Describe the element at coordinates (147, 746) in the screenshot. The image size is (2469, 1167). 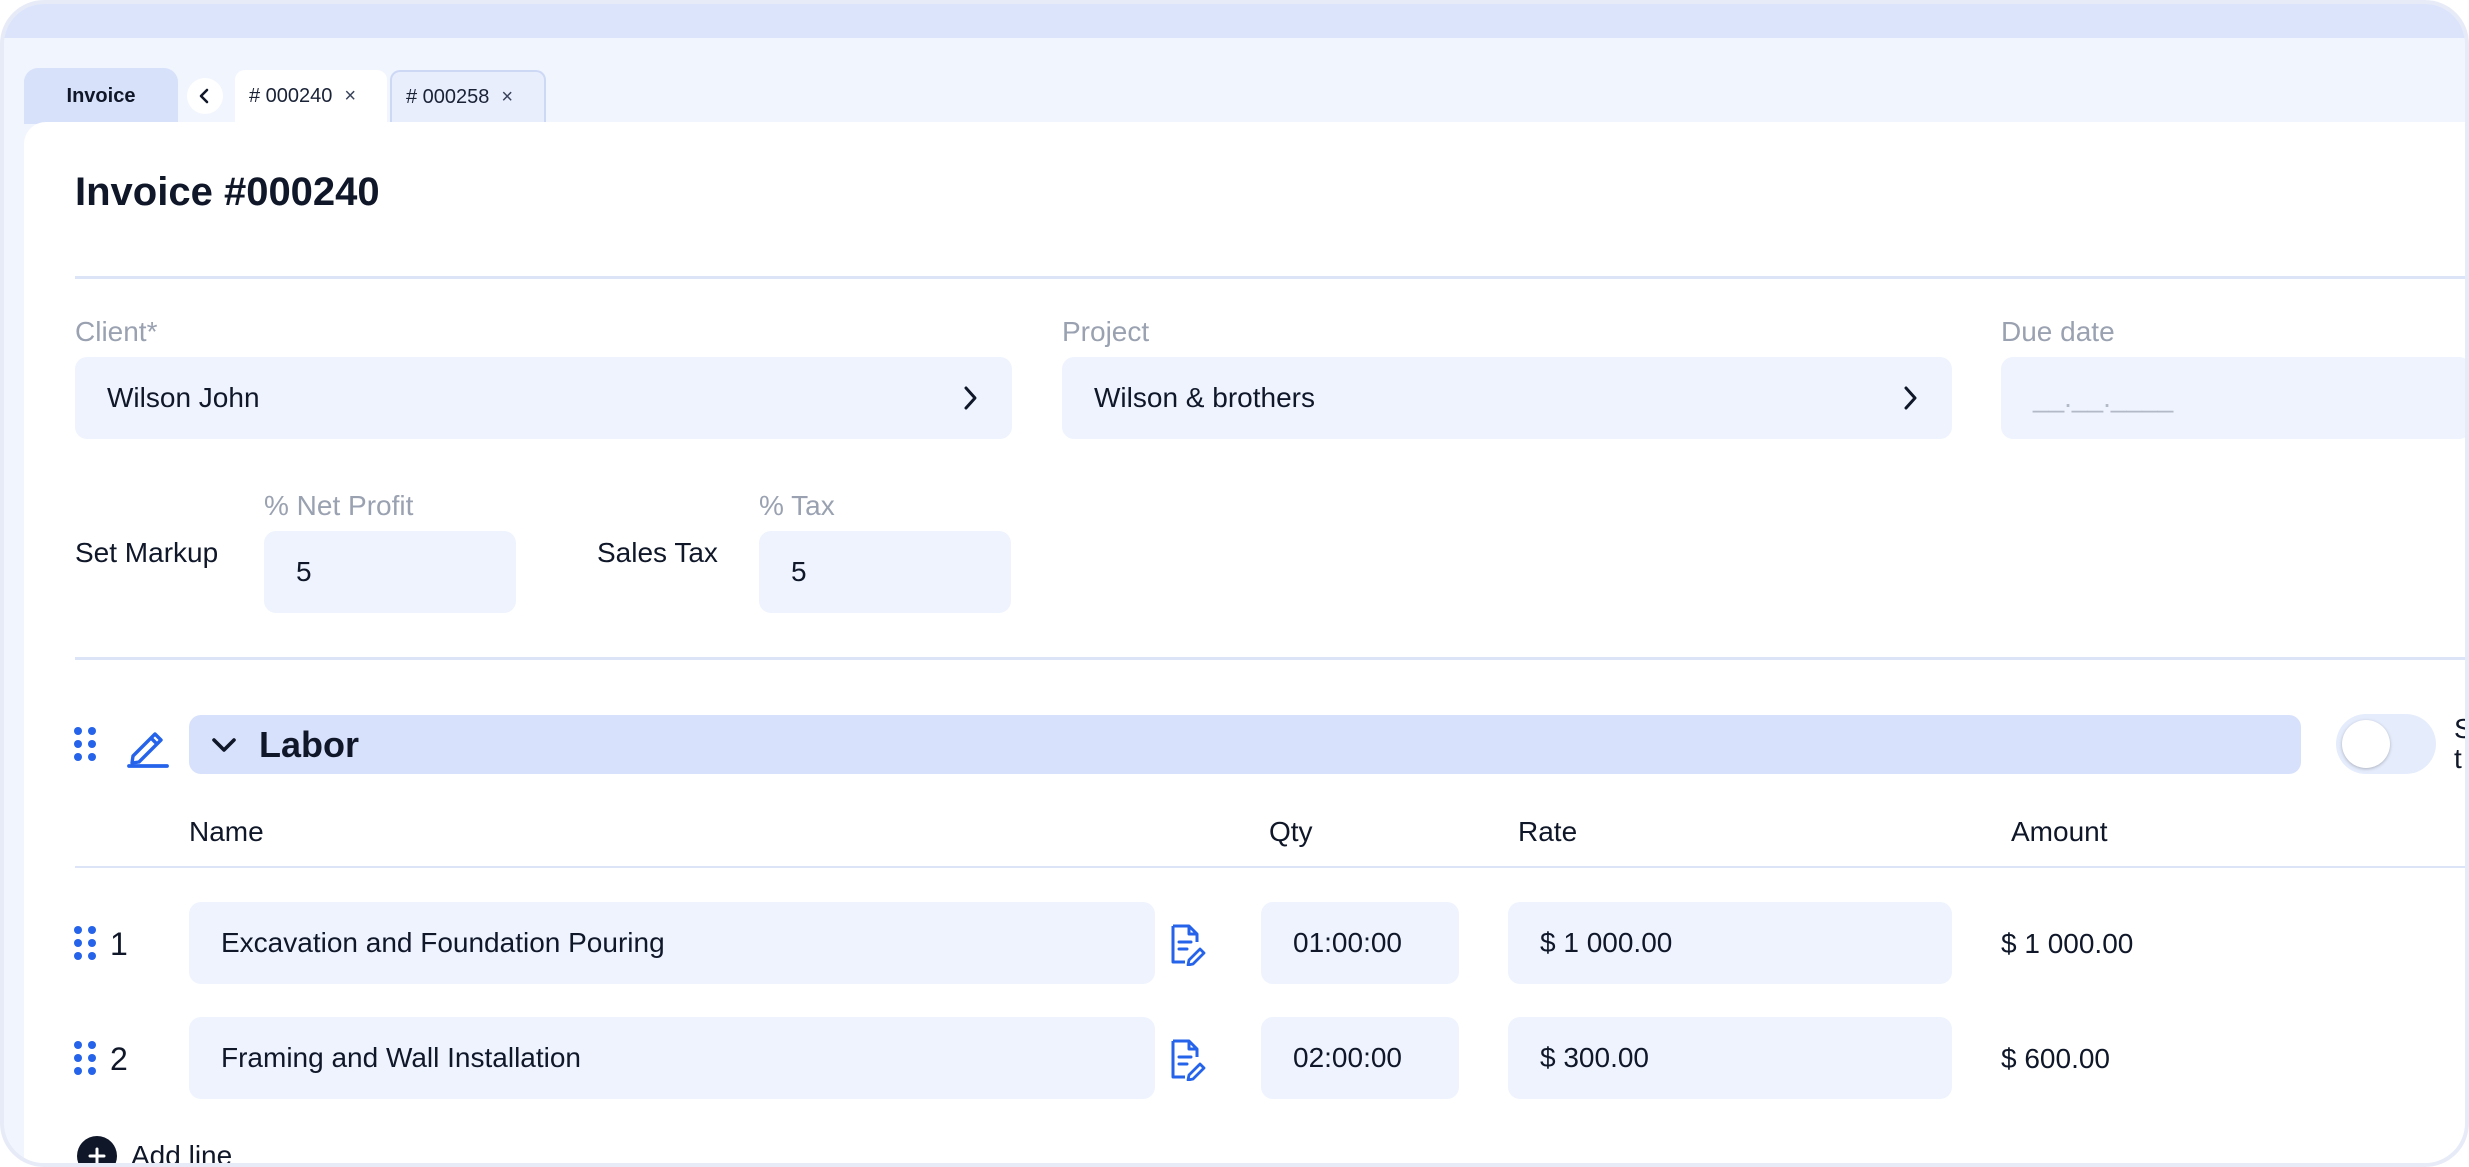
I see `pencil-icon` at that location.